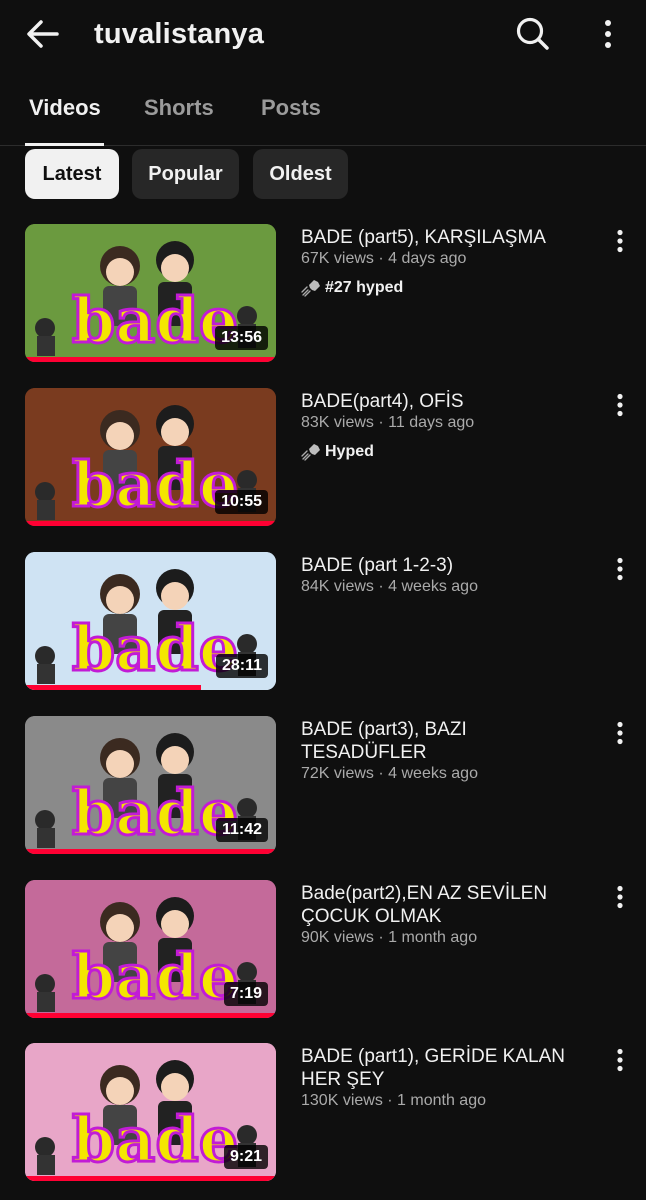 Image resolution: width=646 pixels, height=1200 pixels. What do you see at coordinates (179, 34) in the screenshot?
I see `channel-title: tuvalistanya` at bounding box center [179, 34].